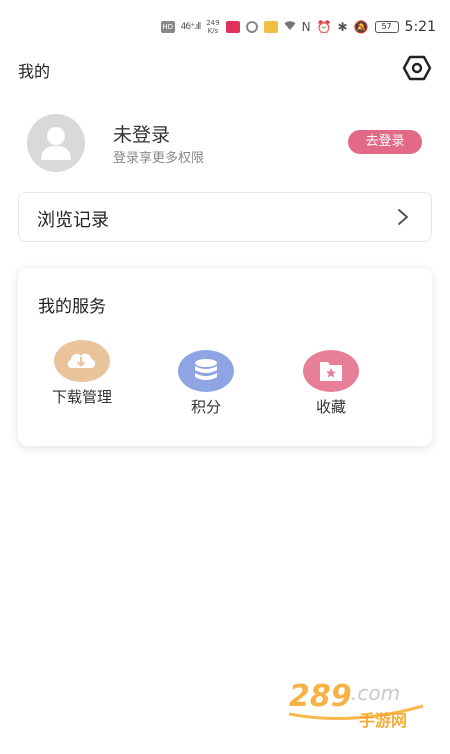 Image resolution: width=450 pixels, height=754 pixels. I want to click on browse-history-row: 浏览记录, so click(225, 217).